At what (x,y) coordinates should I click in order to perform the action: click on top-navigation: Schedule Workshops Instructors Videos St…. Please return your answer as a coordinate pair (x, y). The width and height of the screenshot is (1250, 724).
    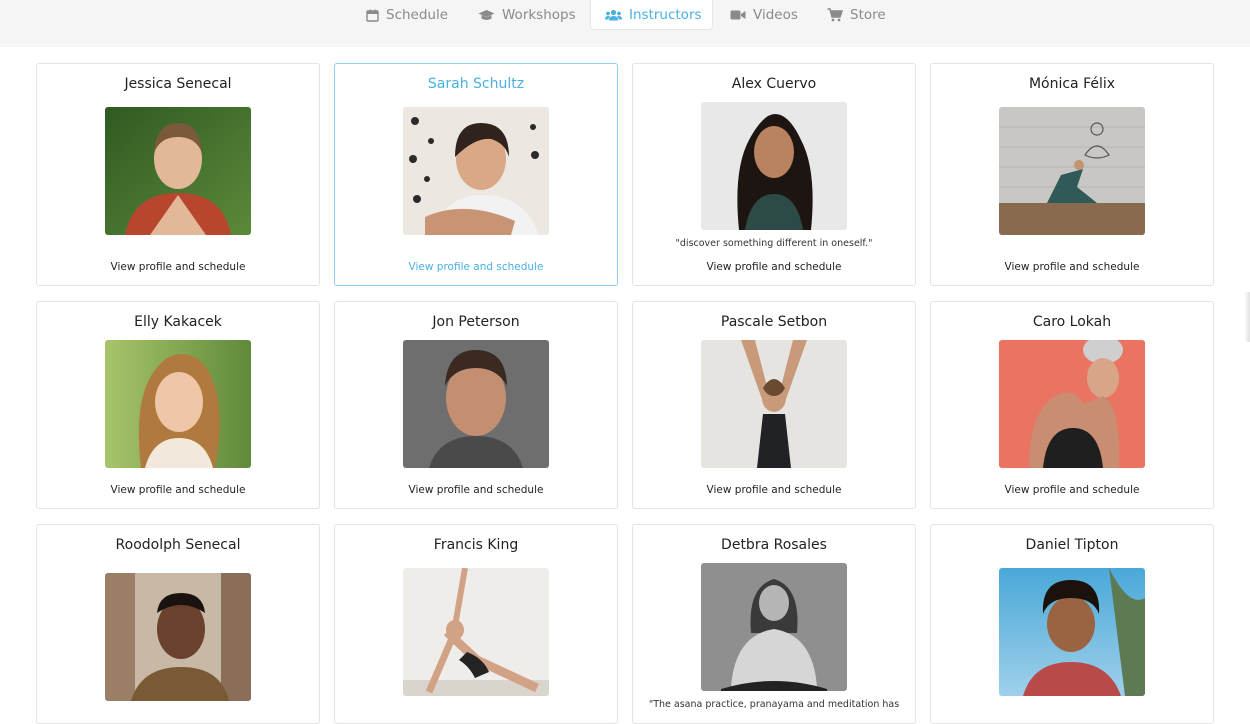
    Looking at the image, I should click on (625, 23).